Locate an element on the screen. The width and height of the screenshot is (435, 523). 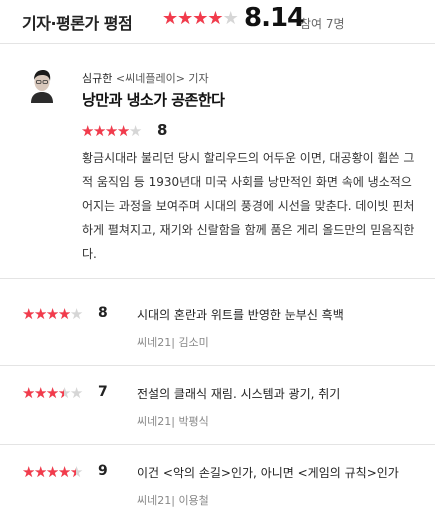
review-body-line: 적 움직임 등 1930년대 미국 사회를 낭만적인 화면 속에 냉소적으 is located at coordinates (247, 182).